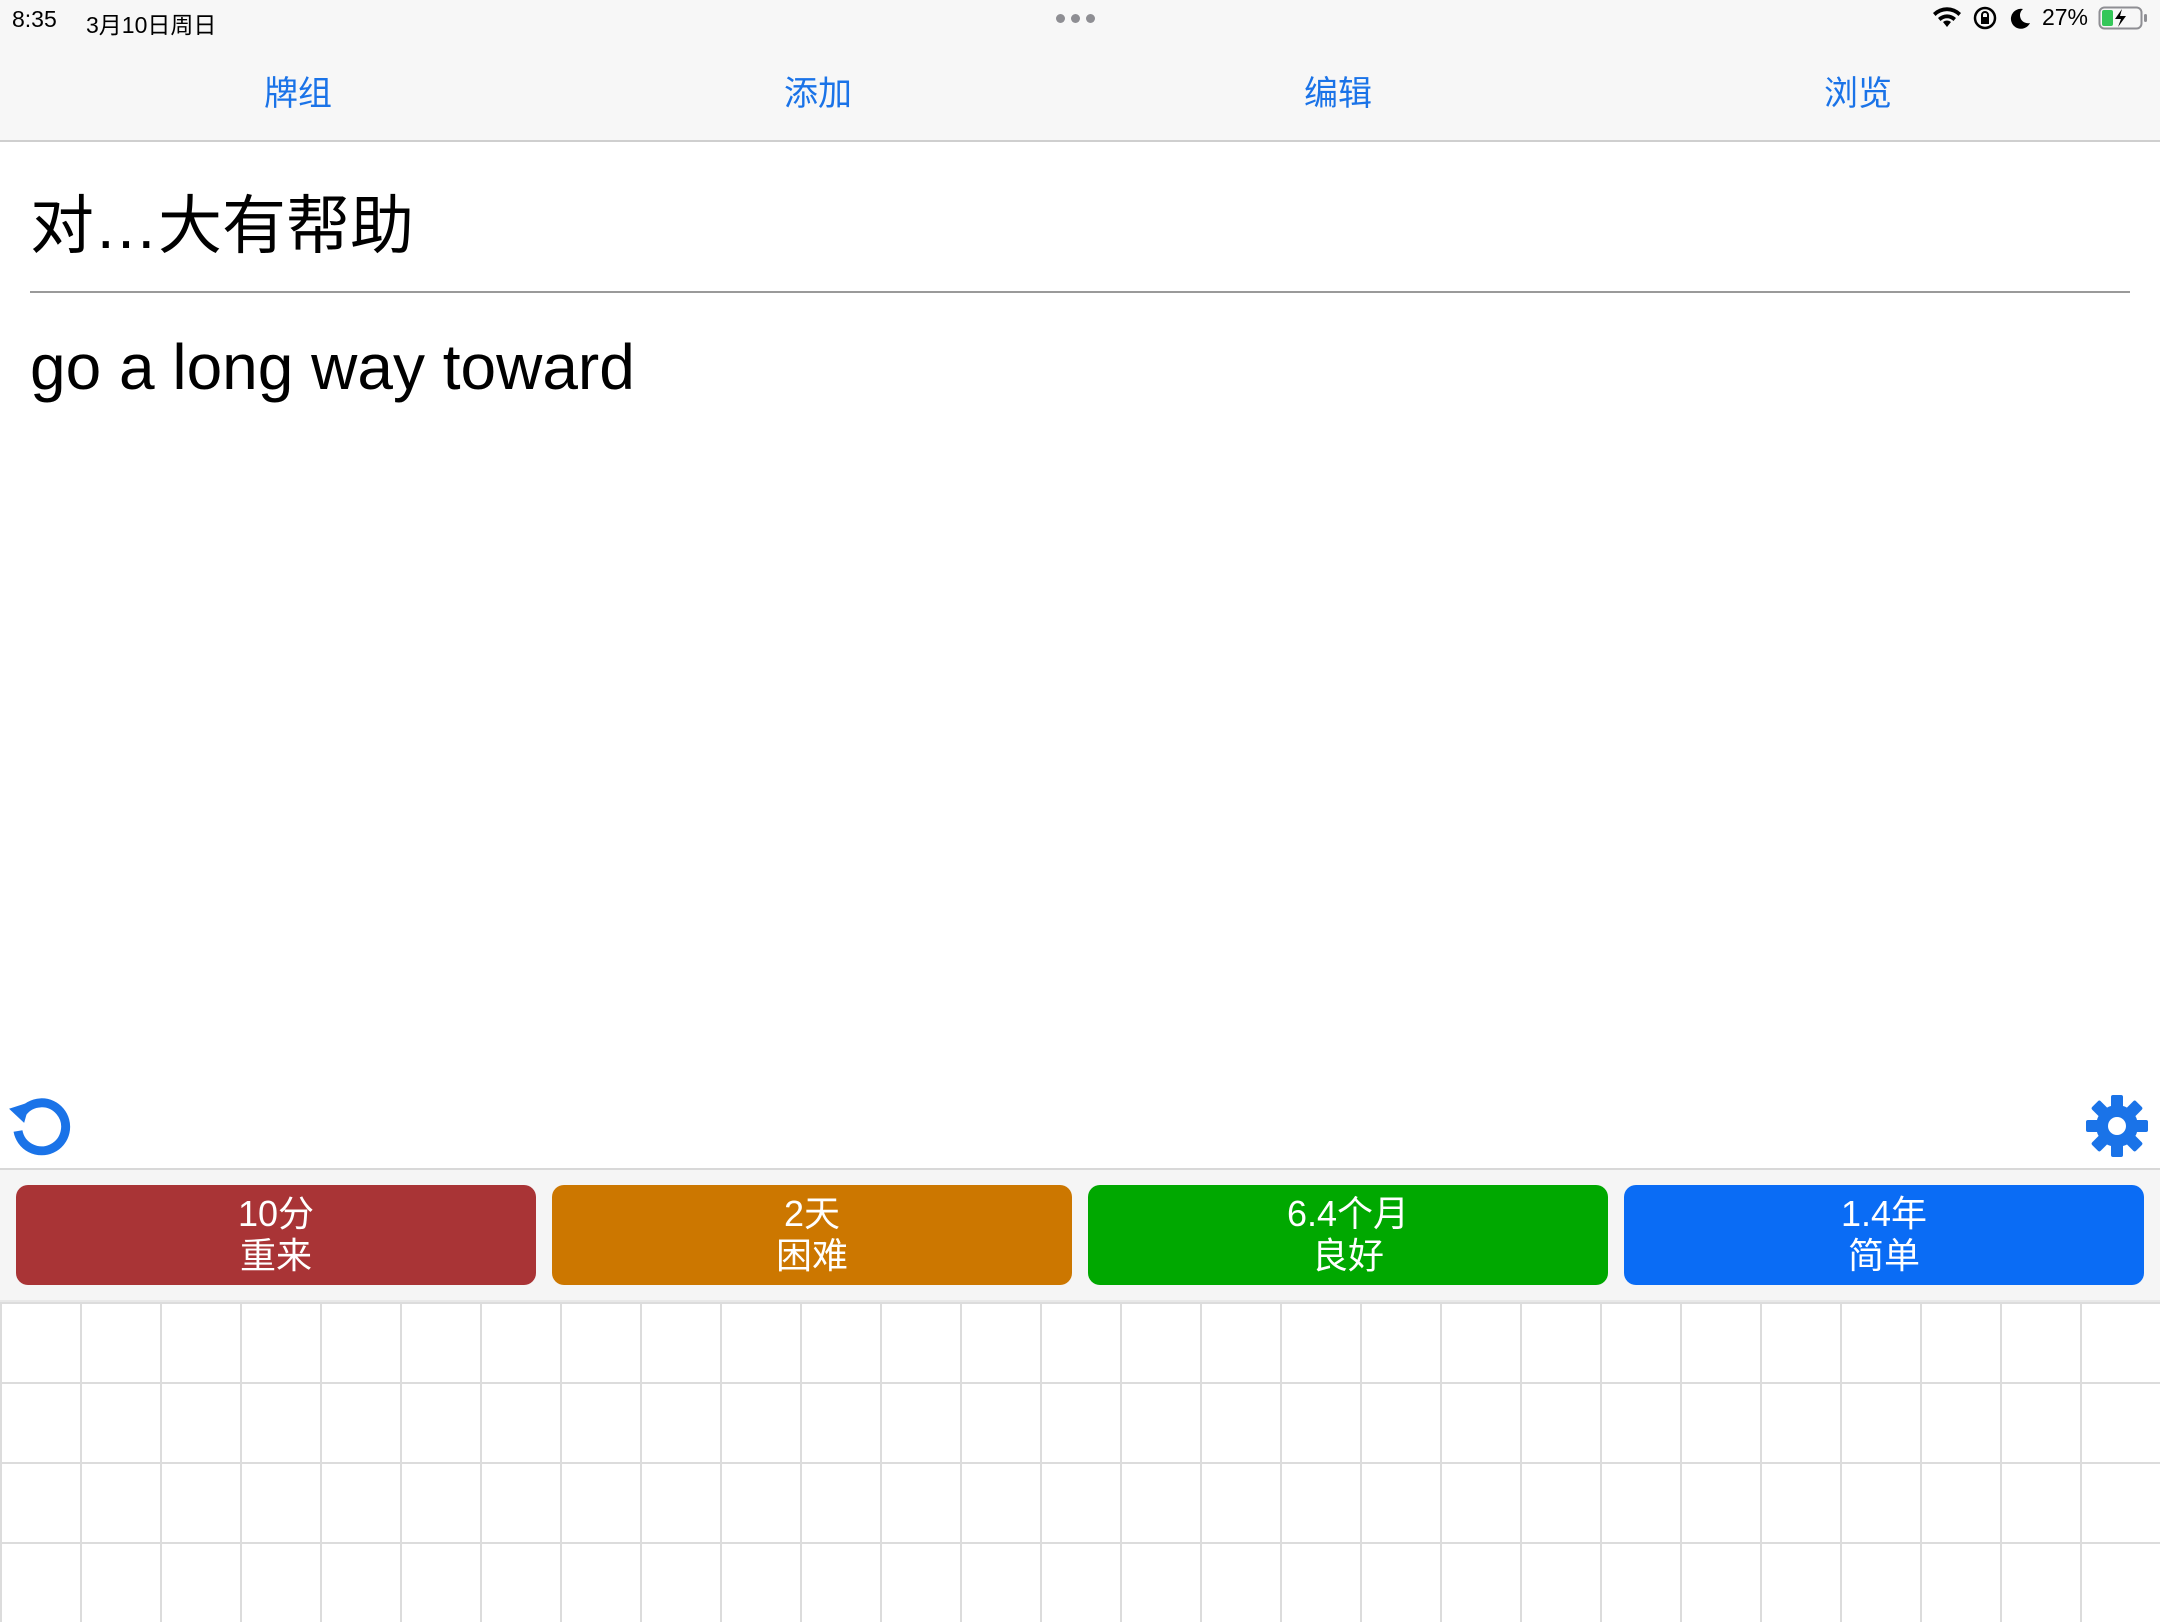 The width and height of the screenshot is (2160, 1622). Describe the element at coordinates (1075, 18) in the screenshot. I see `multitasking-dots-icon` at that location.